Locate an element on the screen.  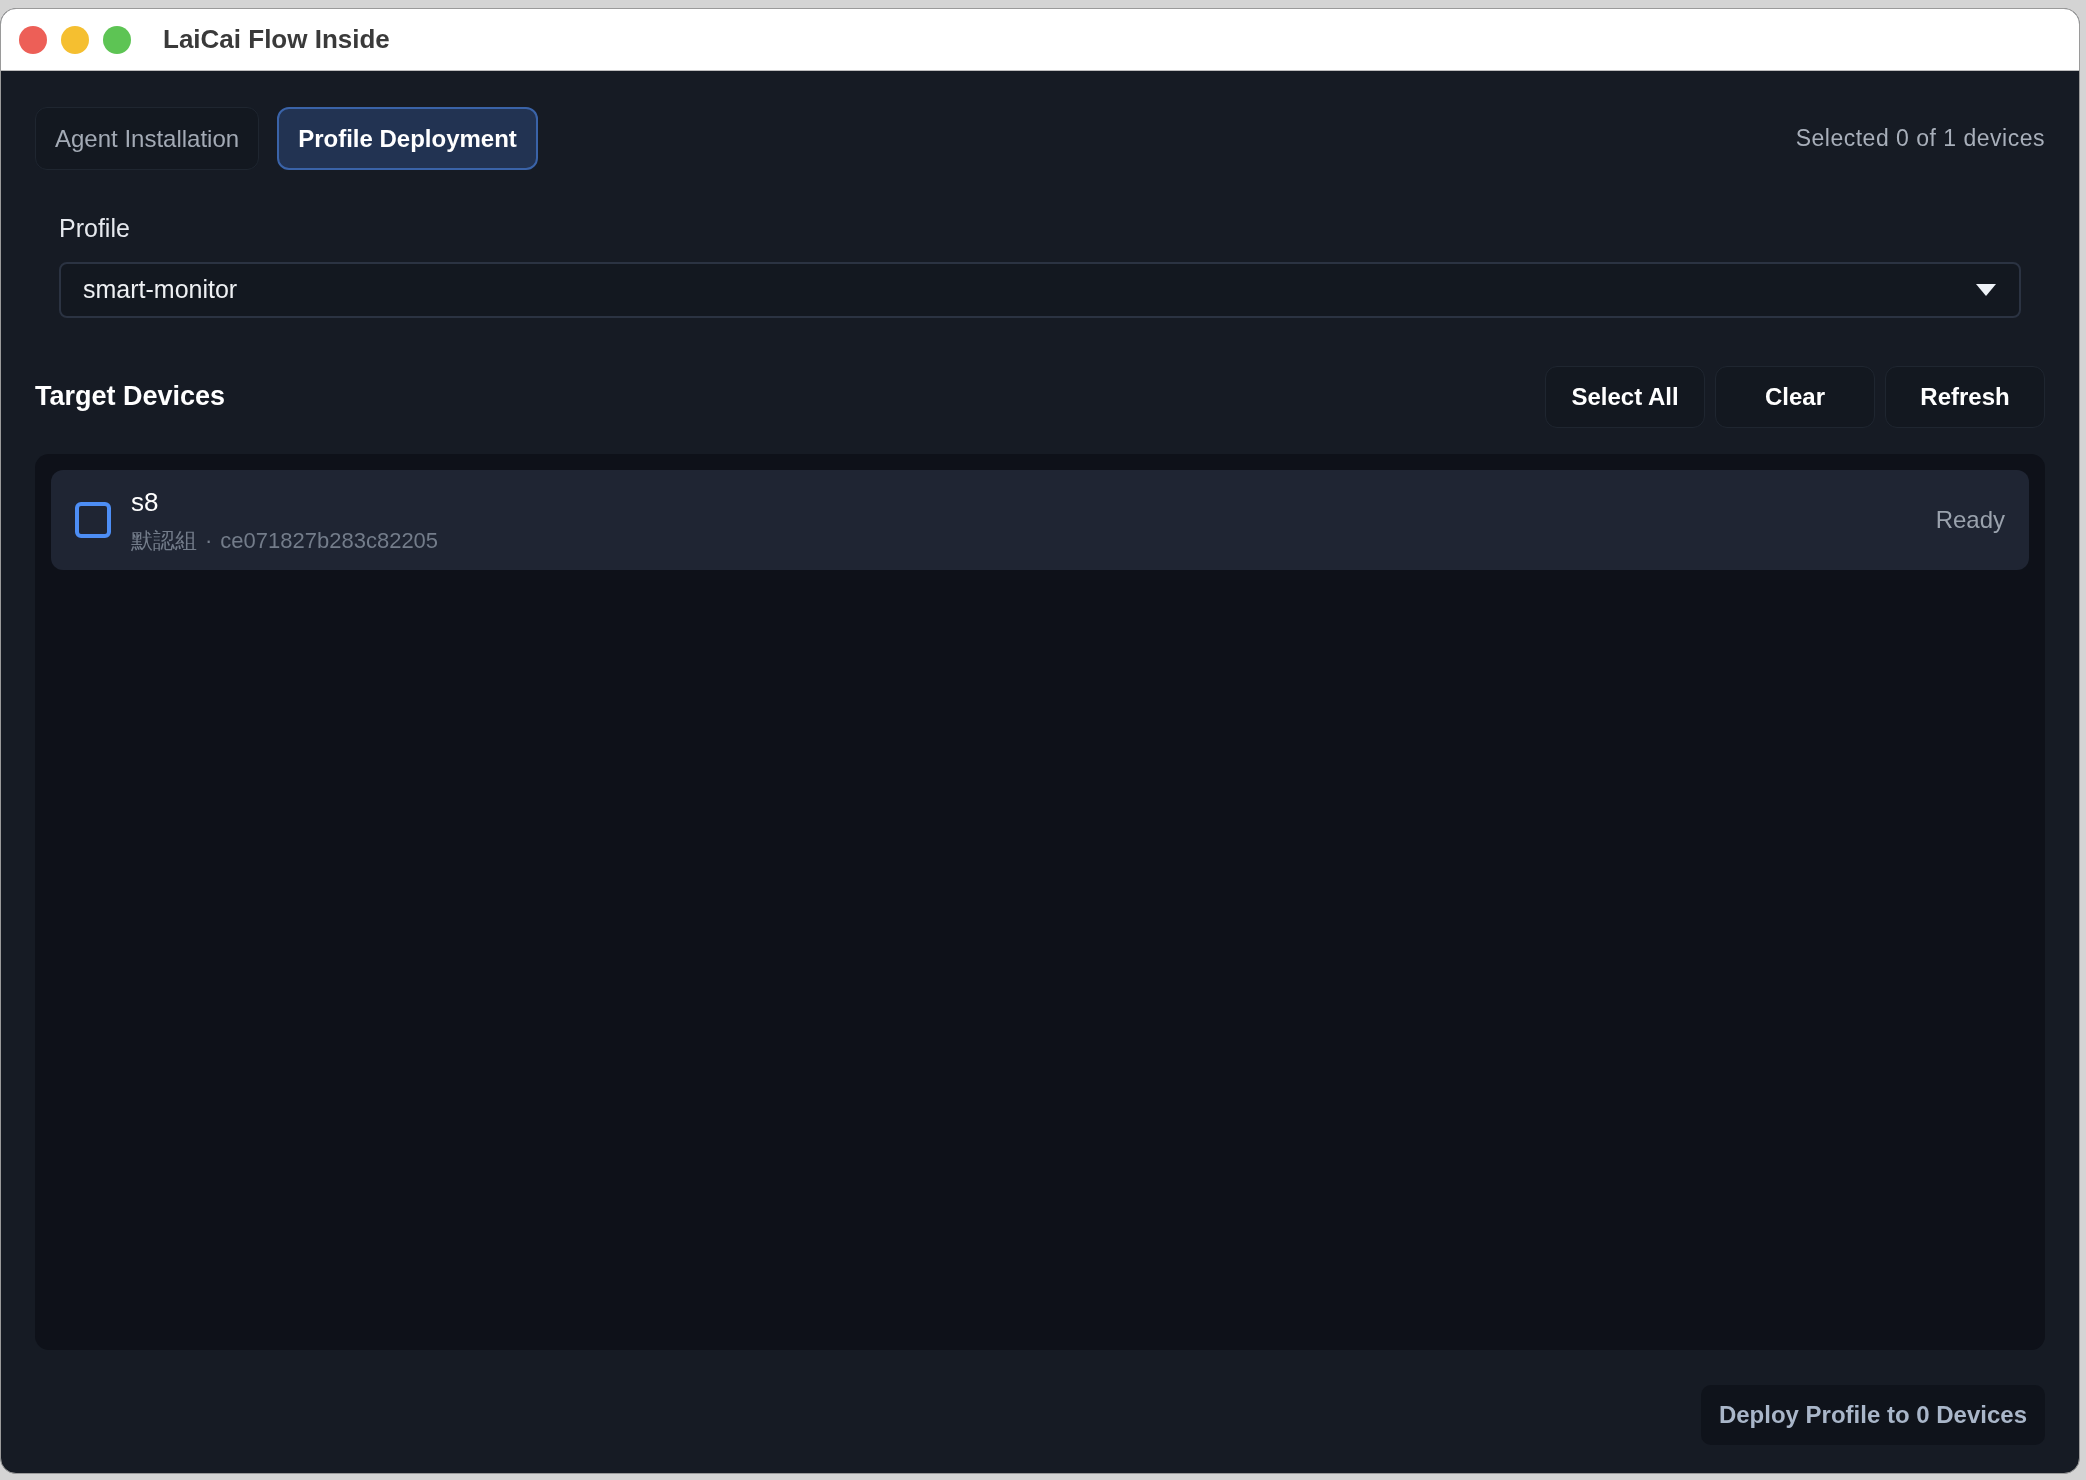
action-button: Refresh is located at coordinates (1965, 396).